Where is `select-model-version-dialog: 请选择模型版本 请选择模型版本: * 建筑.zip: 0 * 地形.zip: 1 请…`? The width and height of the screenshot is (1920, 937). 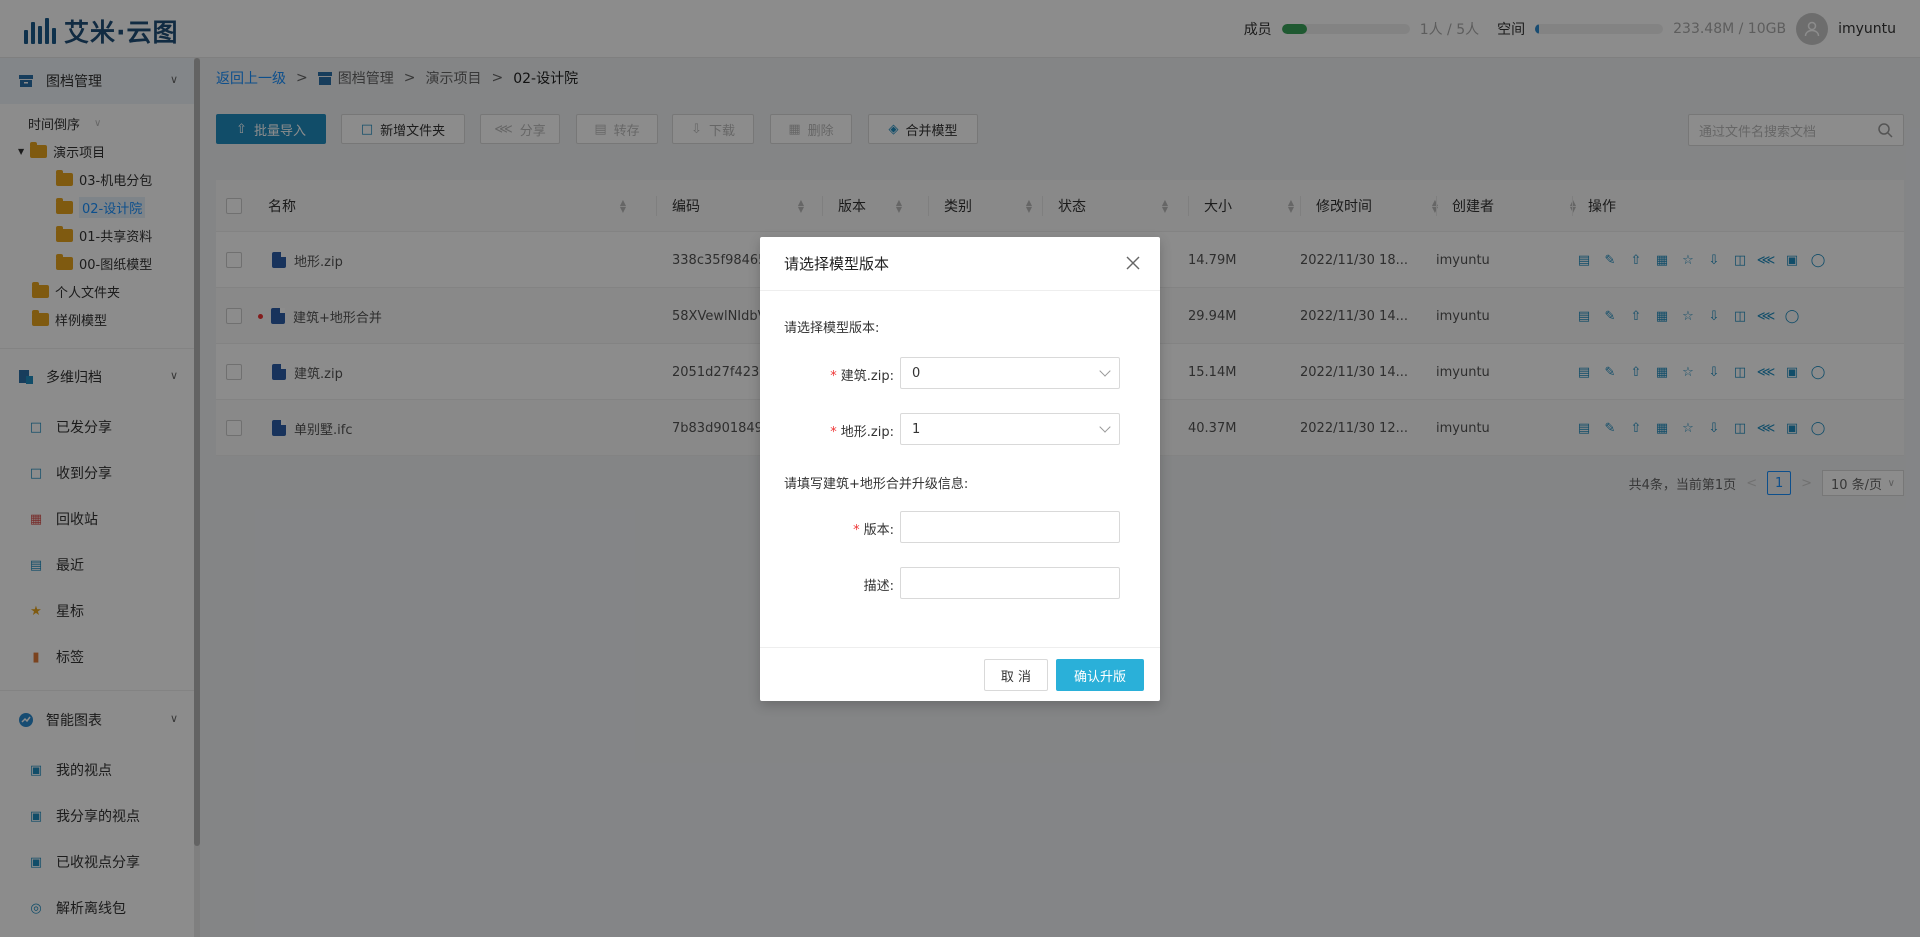 select-model-version-dialog: 请选择模型版本 请选择模型版本: * 建筑.zip: 0 * 地形.zip: 1 请… is located at coordinates (960, 469).